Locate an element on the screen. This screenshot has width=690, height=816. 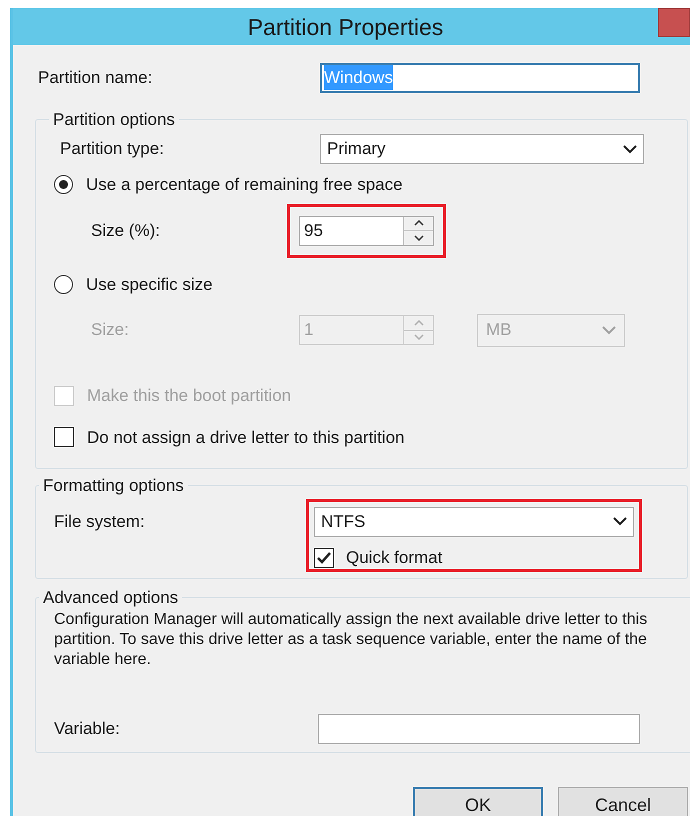
field-value: 95 is located at coordinates (313, 231).